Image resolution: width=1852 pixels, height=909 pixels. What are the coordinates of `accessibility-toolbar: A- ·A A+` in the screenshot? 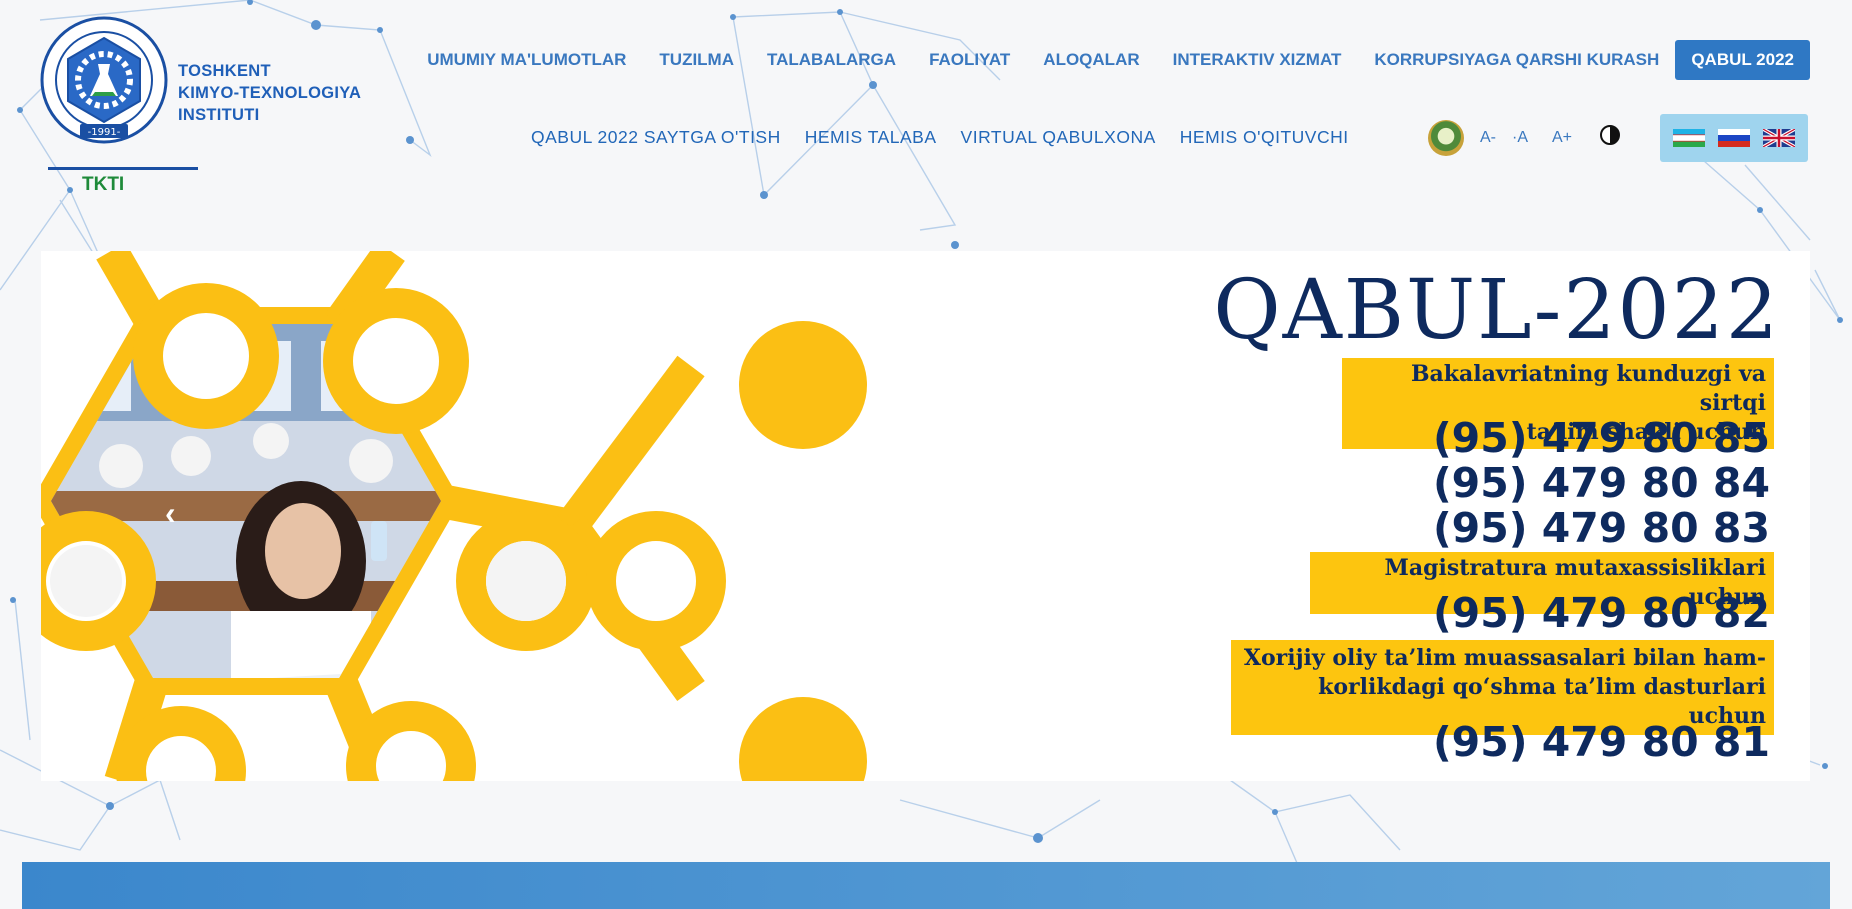 It's located at (1524, 138).